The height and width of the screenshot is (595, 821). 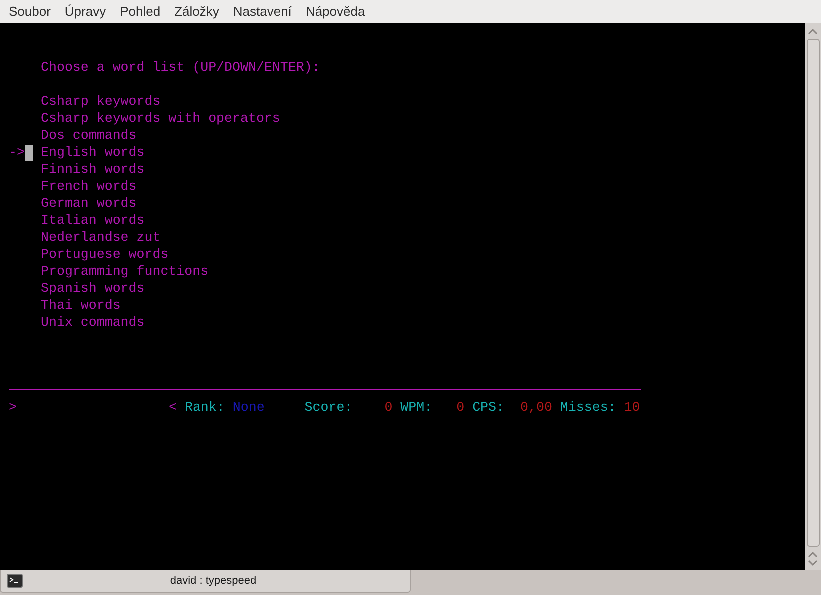 What do you see at coordinates (81, 305) in the screenshot?
I see `word-list-item: Thai words` at bounding box center [81, 305].